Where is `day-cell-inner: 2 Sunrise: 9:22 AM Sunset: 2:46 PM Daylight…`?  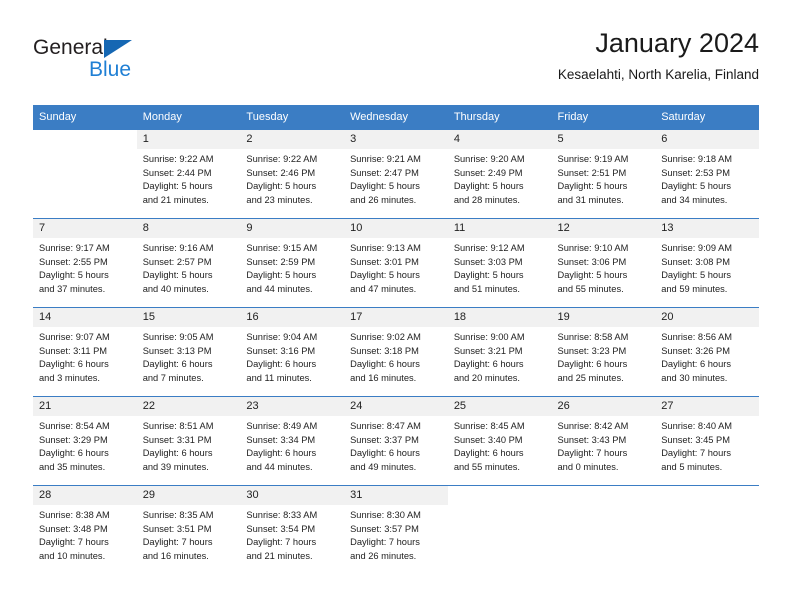
day-cell-inner: 2 Sunrise: 9:22 AM Sunset: 2:46 PM Daylight… is located at coordinates (292, 174).